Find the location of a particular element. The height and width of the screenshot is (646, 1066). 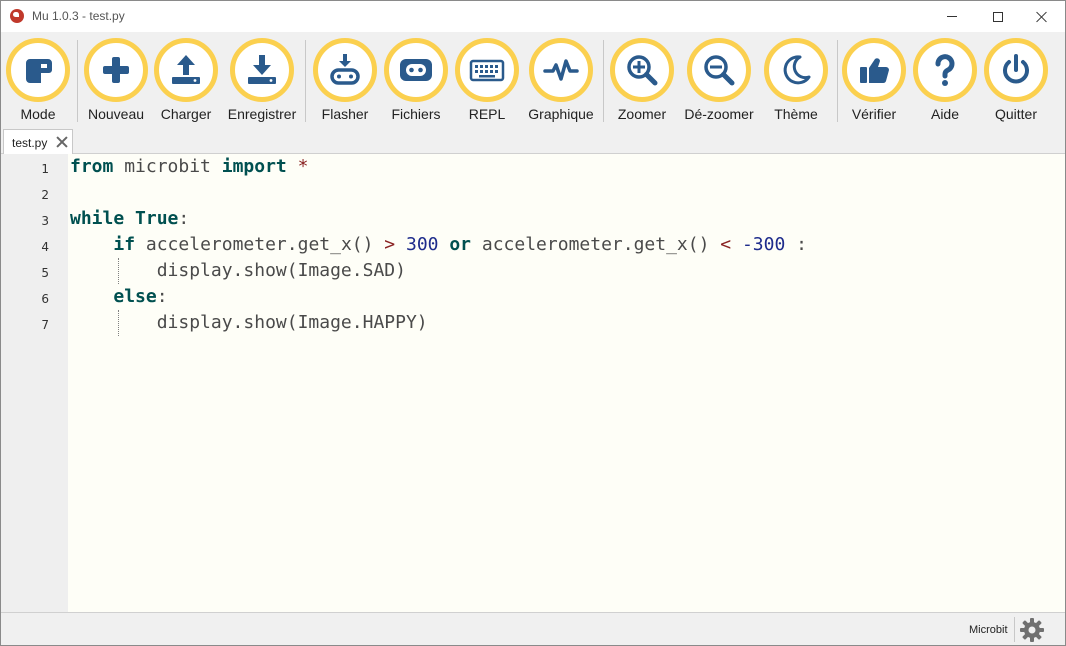

code-line-7: display.show(Image.HAPPY) is located at coordinates (249, 323).